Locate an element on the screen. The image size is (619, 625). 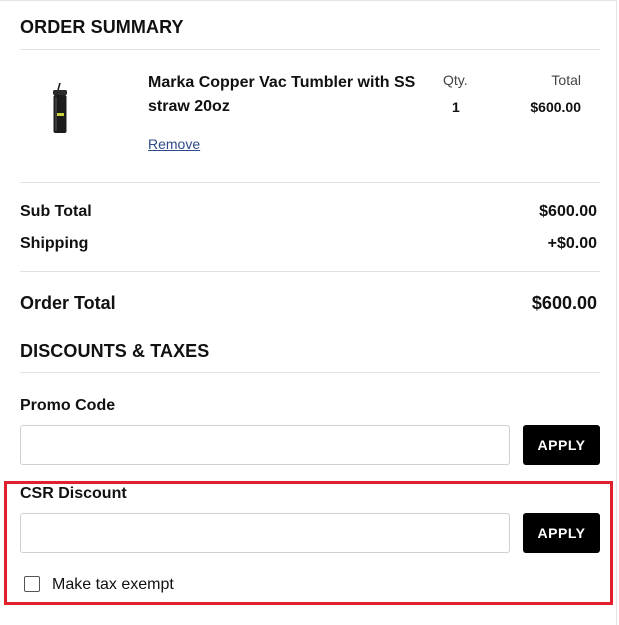
discounts-taxes-title: DISCOUNTS & TAXES is located at coordinates (115, 351).